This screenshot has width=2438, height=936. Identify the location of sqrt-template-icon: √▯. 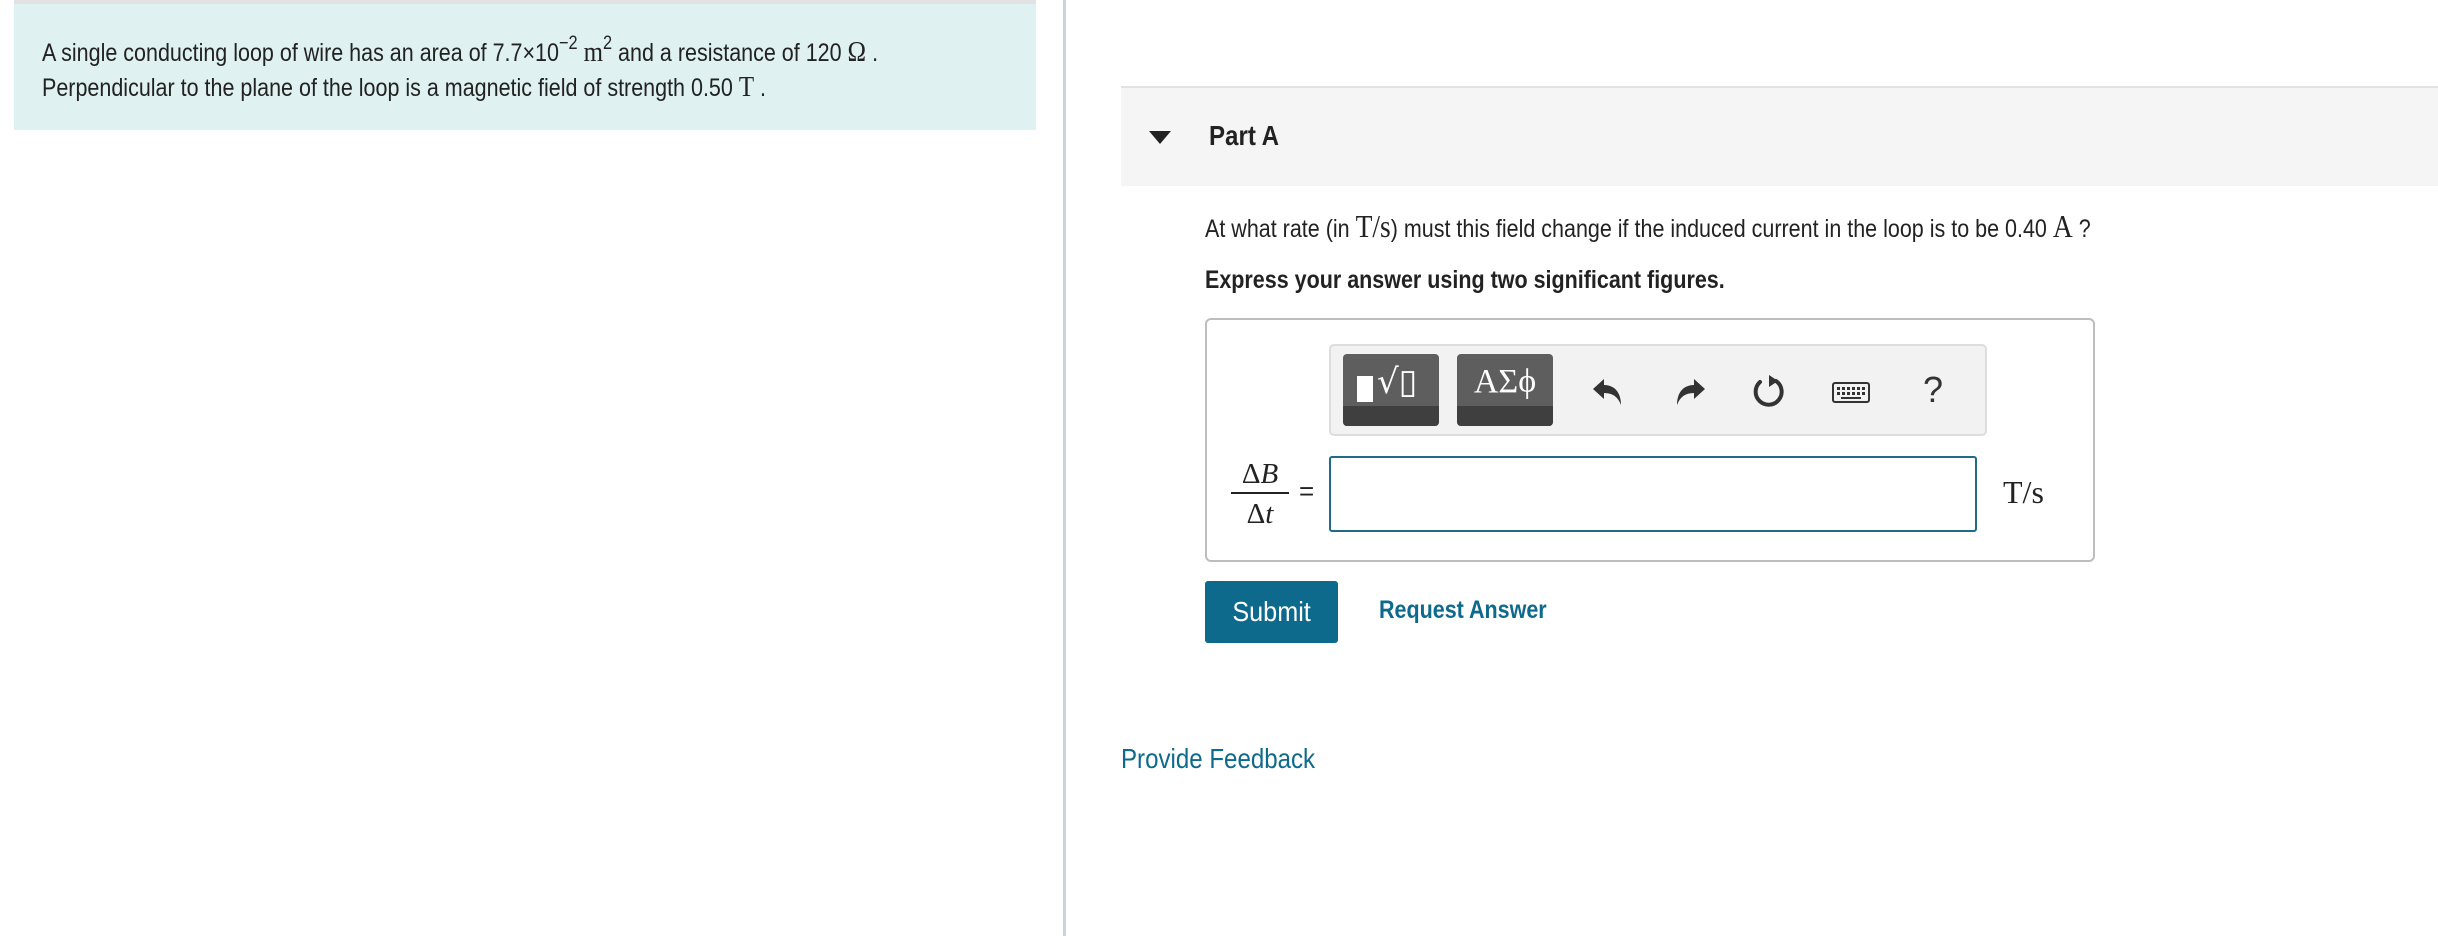
(1397, 382).